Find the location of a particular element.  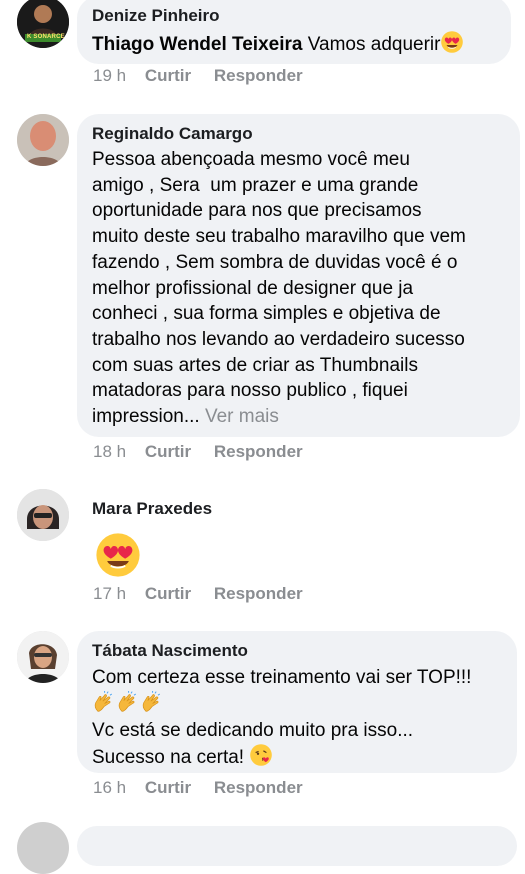

mention-link: Thiago Wendel Teixeira is located at coordinates (197, 44).